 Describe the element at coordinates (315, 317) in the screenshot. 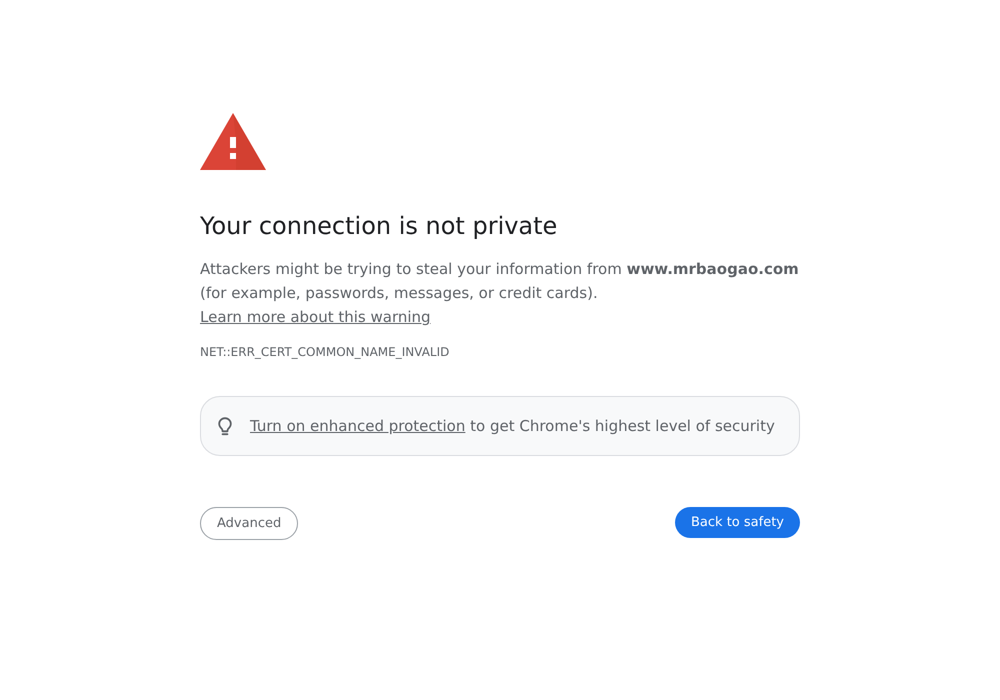

I see `learn-more-link: Learn more about this warning` at that location.